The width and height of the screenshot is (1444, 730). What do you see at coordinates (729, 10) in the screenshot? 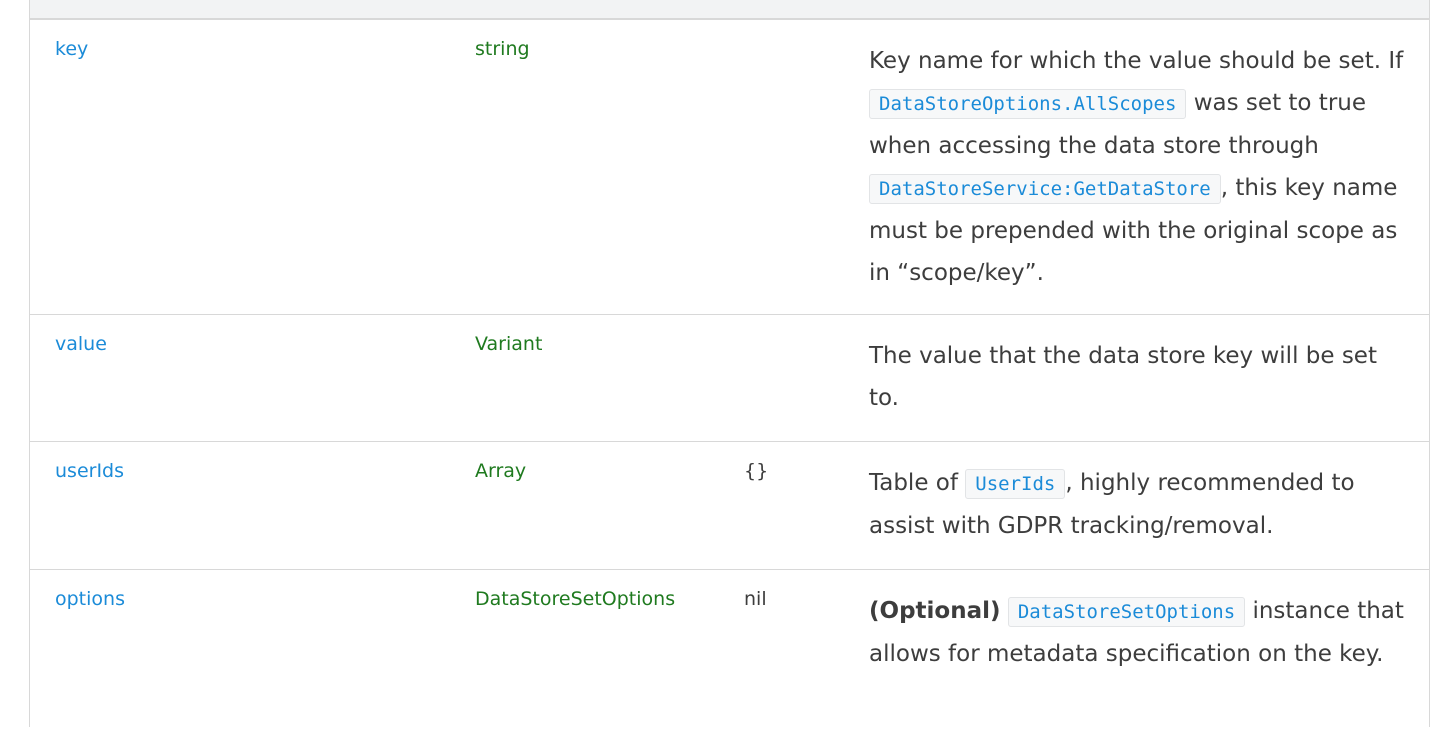
I see `table-header` at bounding box center [729, 10].